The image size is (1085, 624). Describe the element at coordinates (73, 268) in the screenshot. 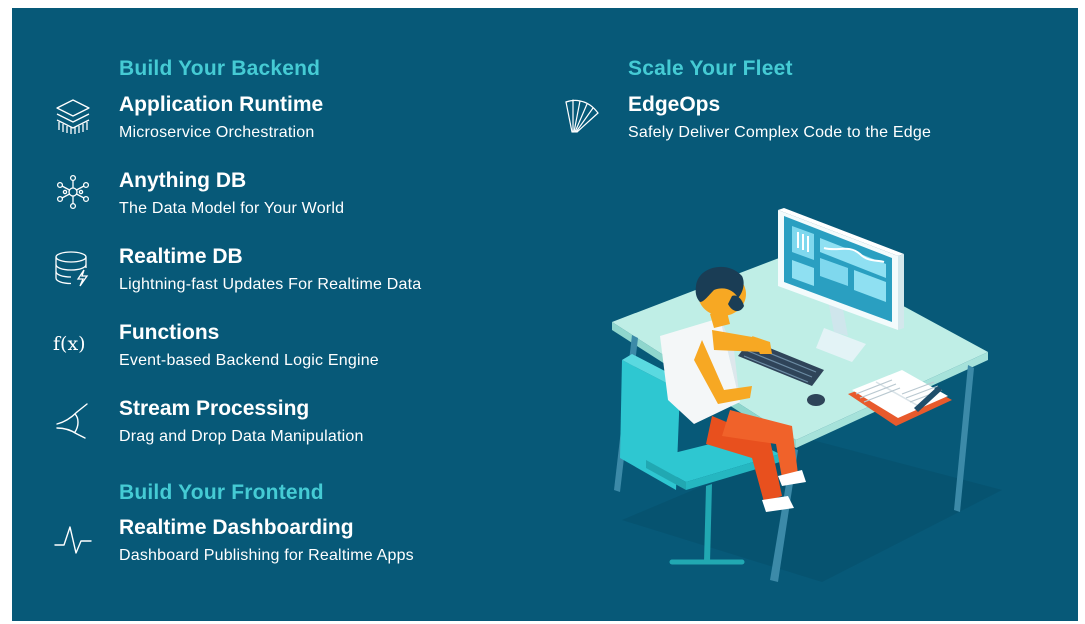

I see `database-lightning-icon` at that location.